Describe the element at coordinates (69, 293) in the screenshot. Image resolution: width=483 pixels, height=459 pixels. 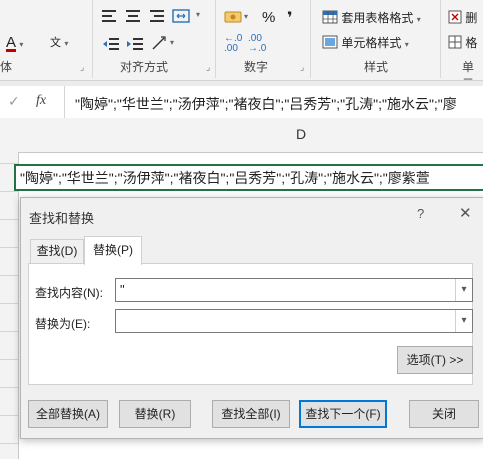
I see `find-what-label: 查找内容(N):` at that location.